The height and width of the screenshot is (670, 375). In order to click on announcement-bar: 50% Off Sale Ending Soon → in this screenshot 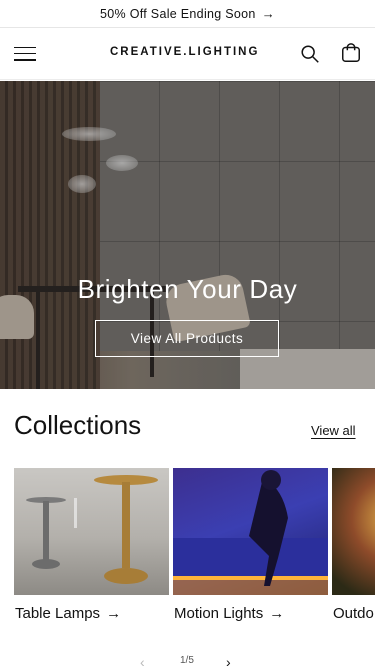, I will do `click(187, 14)`.